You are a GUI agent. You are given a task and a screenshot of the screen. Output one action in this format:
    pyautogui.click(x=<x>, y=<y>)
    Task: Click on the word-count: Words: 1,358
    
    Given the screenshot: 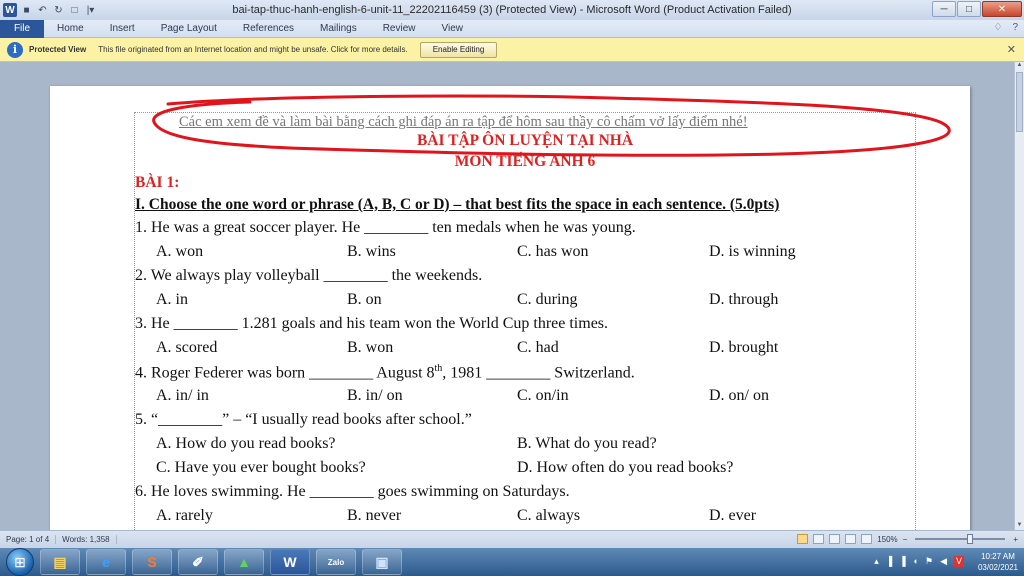 What is the action you would take?
    pyautogui.click(x=86, y=539)
    